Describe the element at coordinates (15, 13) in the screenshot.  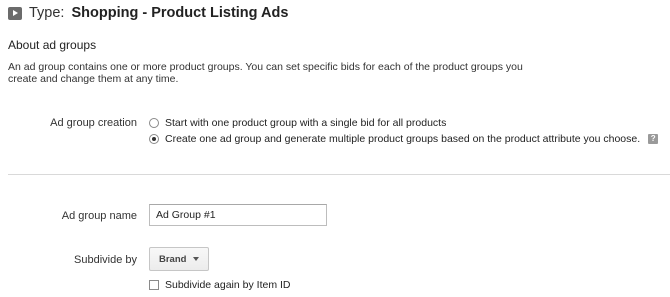
I see `play-square-icon` at that location.